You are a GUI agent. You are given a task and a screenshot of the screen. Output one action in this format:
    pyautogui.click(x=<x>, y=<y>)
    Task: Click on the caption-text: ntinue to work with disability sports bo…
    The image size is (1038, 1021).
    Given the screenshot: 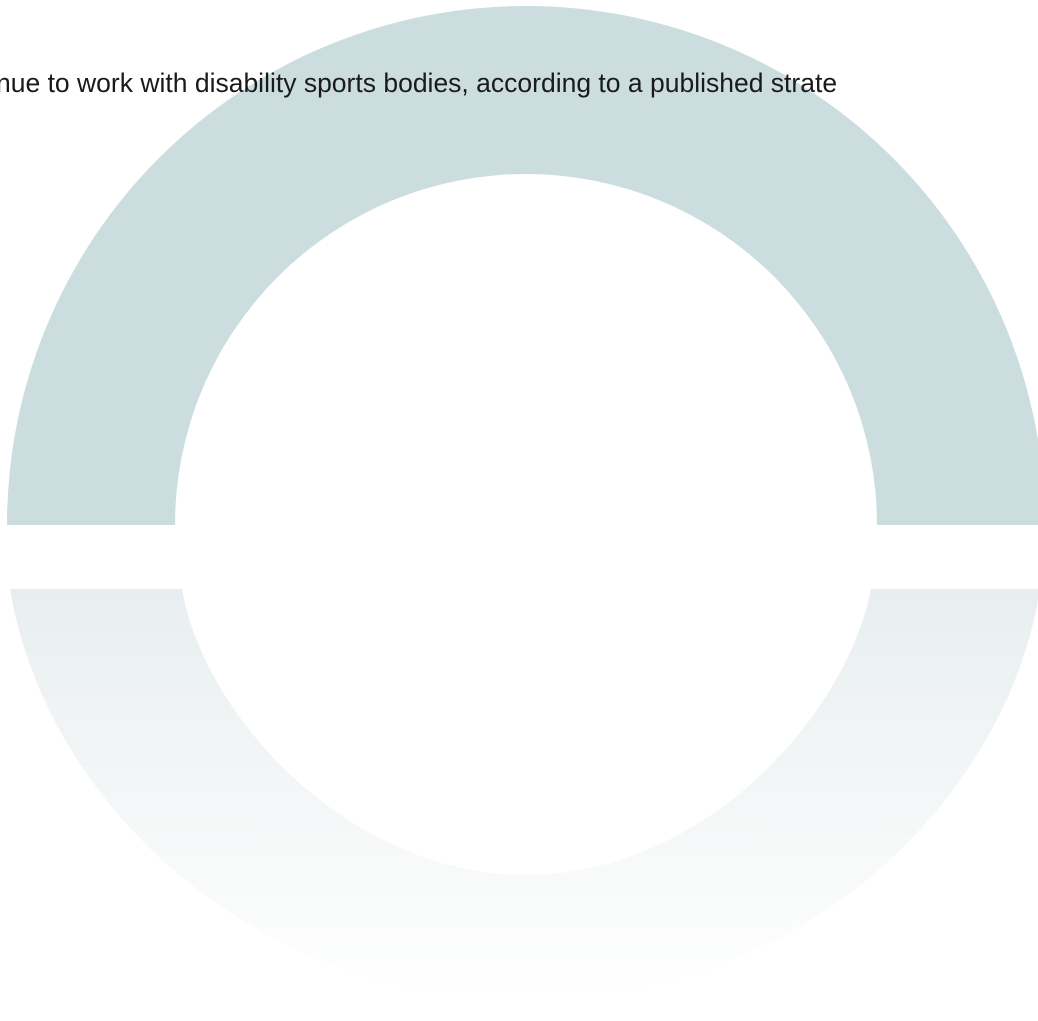 What is the action you would take?
    pyautogui.click(x=419, y=83)
    